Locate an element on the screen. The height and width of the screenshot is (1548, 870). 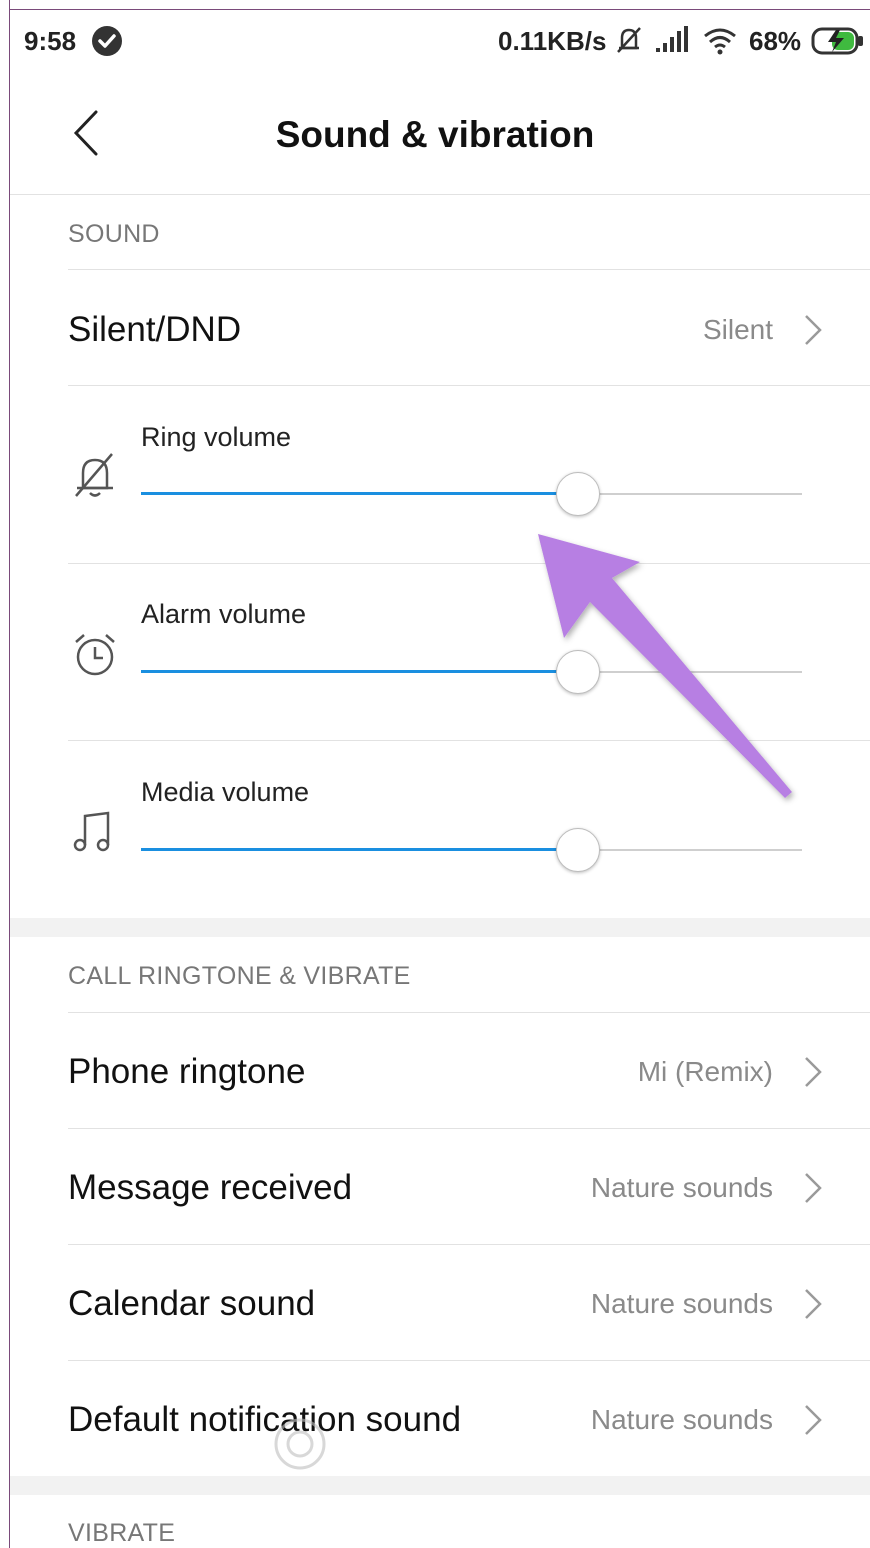
alarm-clock-icon is located at coordinates (95, 655).